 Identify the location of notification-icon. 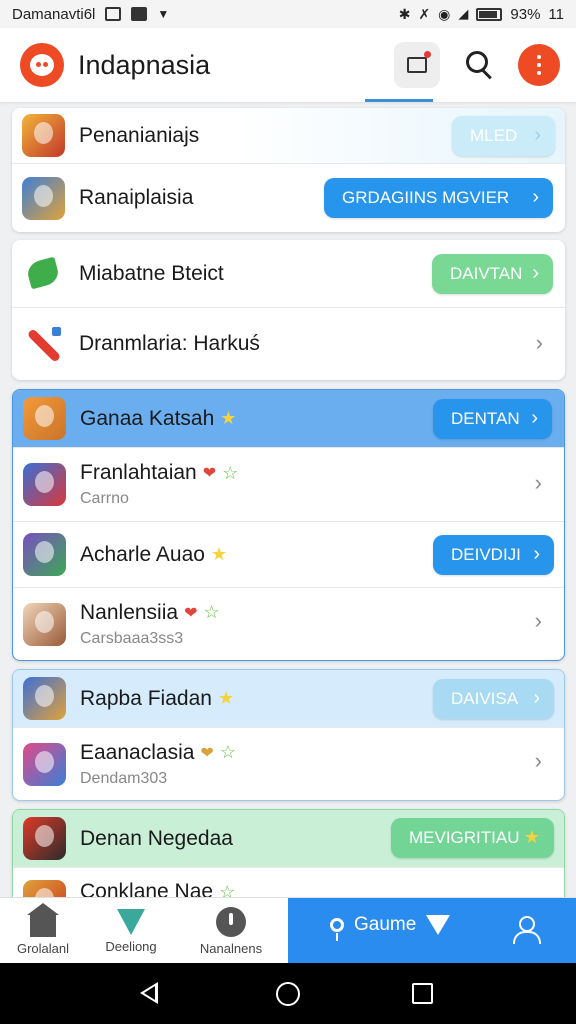
(113, 14).